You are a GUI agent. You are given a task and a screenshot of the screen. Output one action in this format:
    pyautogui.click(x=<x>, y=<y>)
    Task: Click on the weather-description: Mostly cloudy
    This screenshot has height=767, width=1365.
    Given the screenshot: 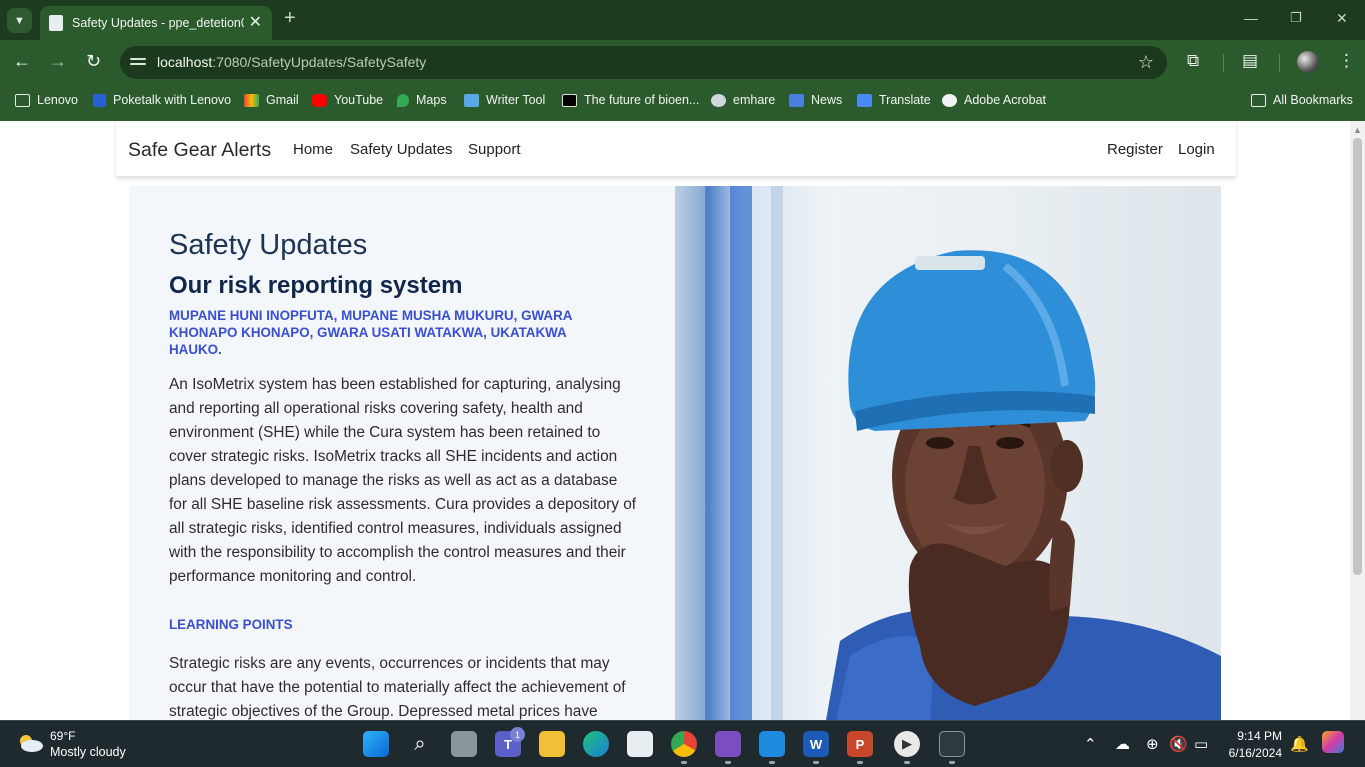 What is the action you would take?
    pyautogui.click(x=88, y=752)
    